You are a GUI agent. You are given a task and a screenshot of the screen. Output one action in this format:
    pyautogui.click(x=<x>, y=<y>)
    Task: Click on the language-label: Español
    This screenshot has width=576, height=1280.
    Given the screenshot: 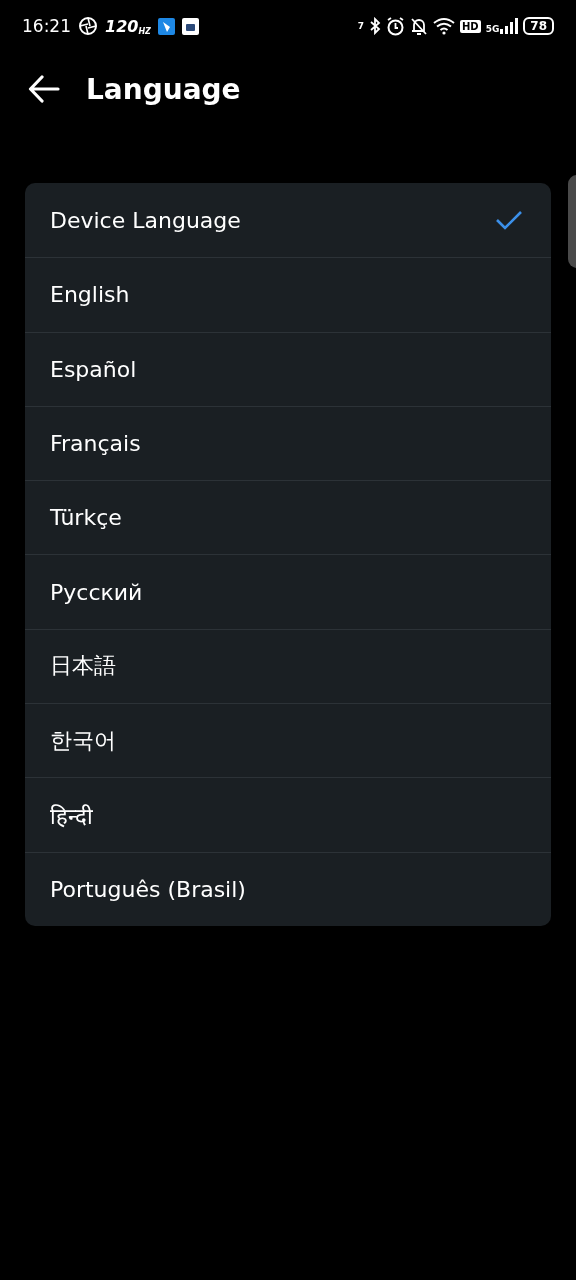 What is the action you would take?
    pyautogui.click(x=93, y=369)
    